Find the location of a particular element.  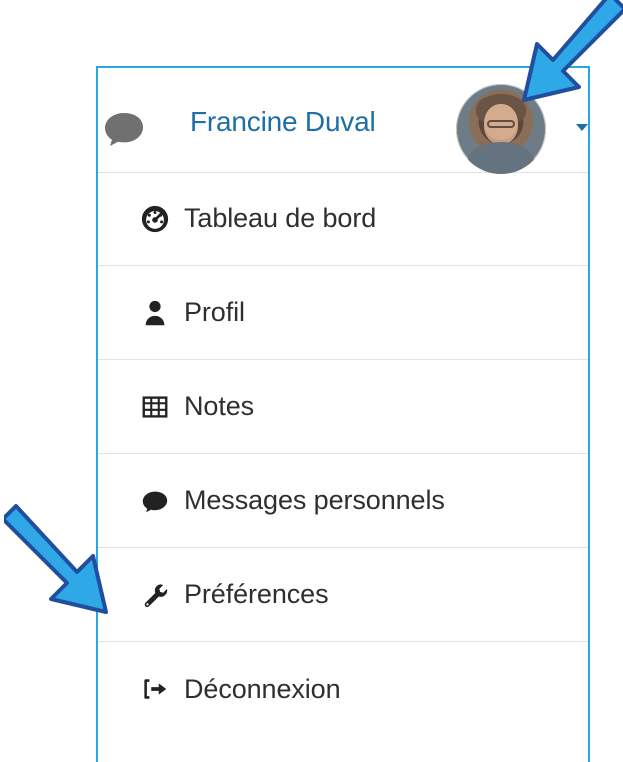

avatar is located at coordinates (501, 129).